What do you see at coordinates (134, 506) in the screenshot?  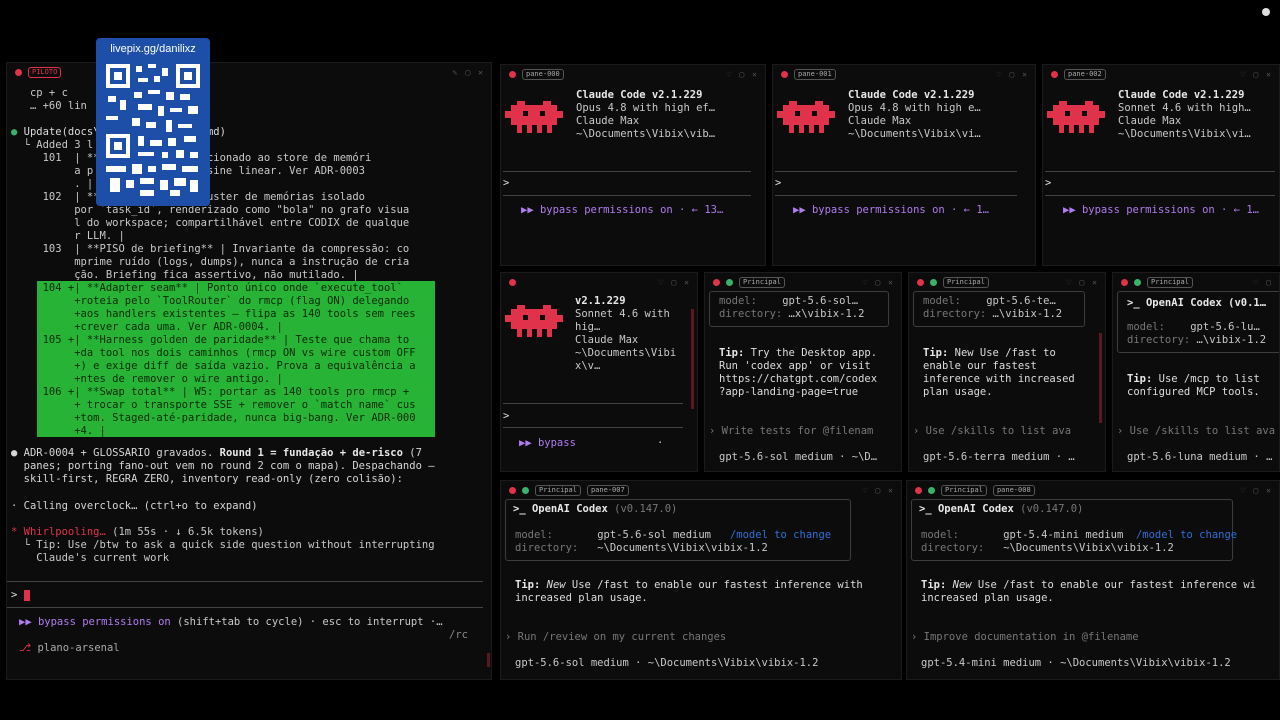 I see `calling-line: · Calling overclock… (ctrl+o to expand)` at bounding box center [134, 506].